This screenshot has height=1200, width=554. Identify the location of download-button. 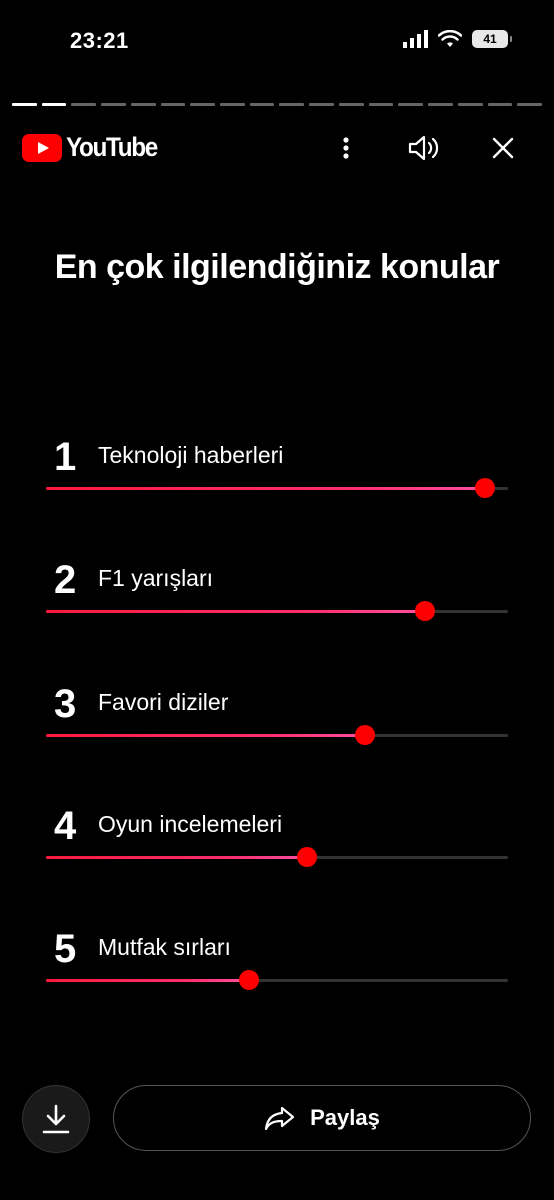
(56, 1119).